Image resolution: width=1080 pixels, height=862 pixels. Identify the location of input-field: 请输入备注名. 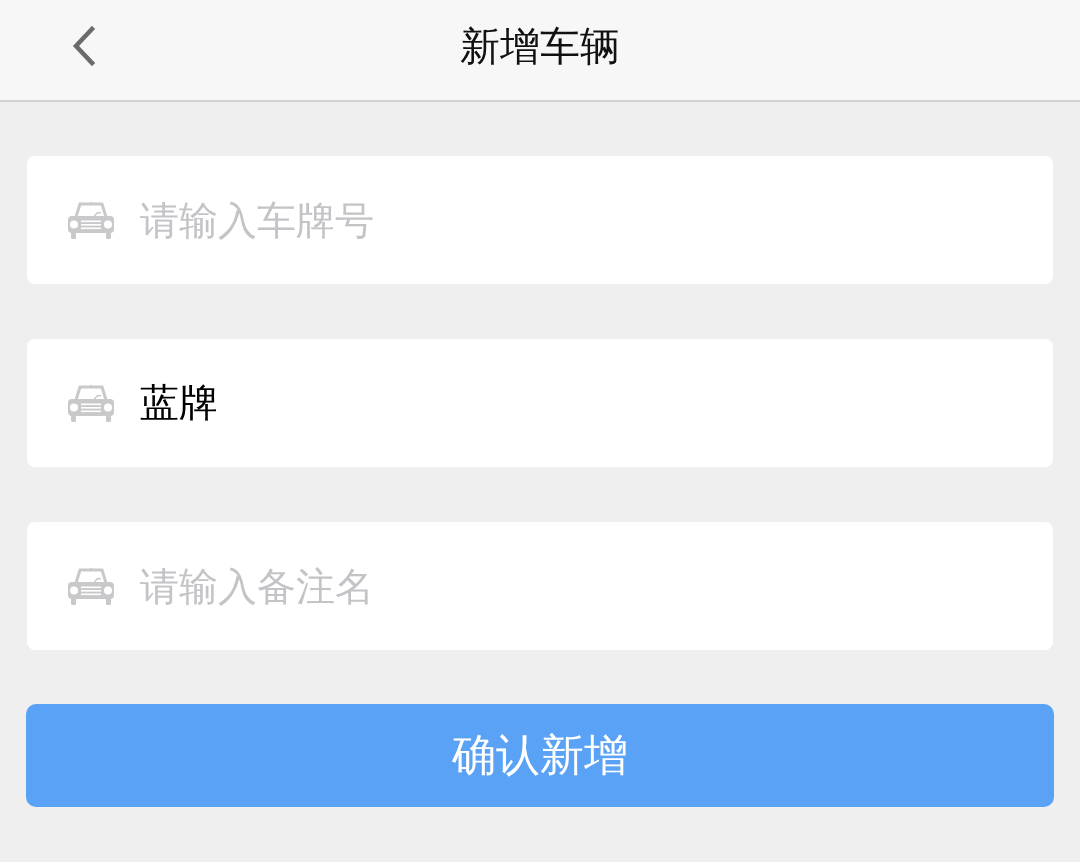
(540, 586).